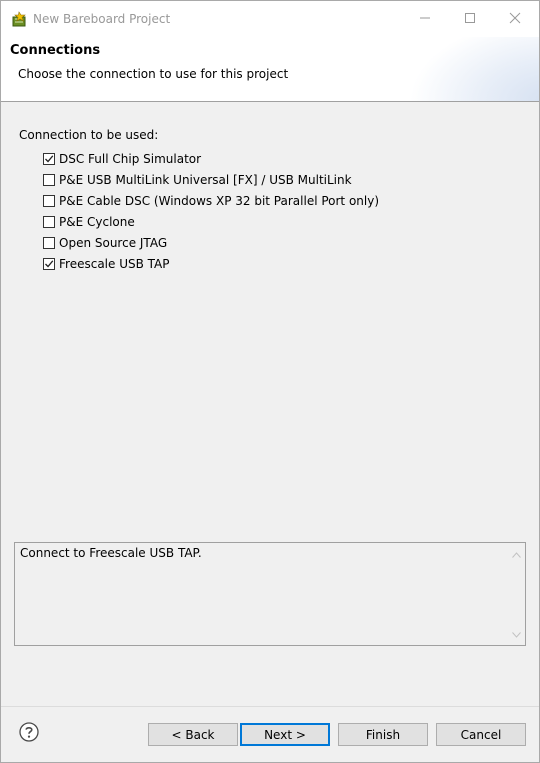  Describe the element at coordinates (474, 69) in the screenshot. I see `banner-decoration` at that location.